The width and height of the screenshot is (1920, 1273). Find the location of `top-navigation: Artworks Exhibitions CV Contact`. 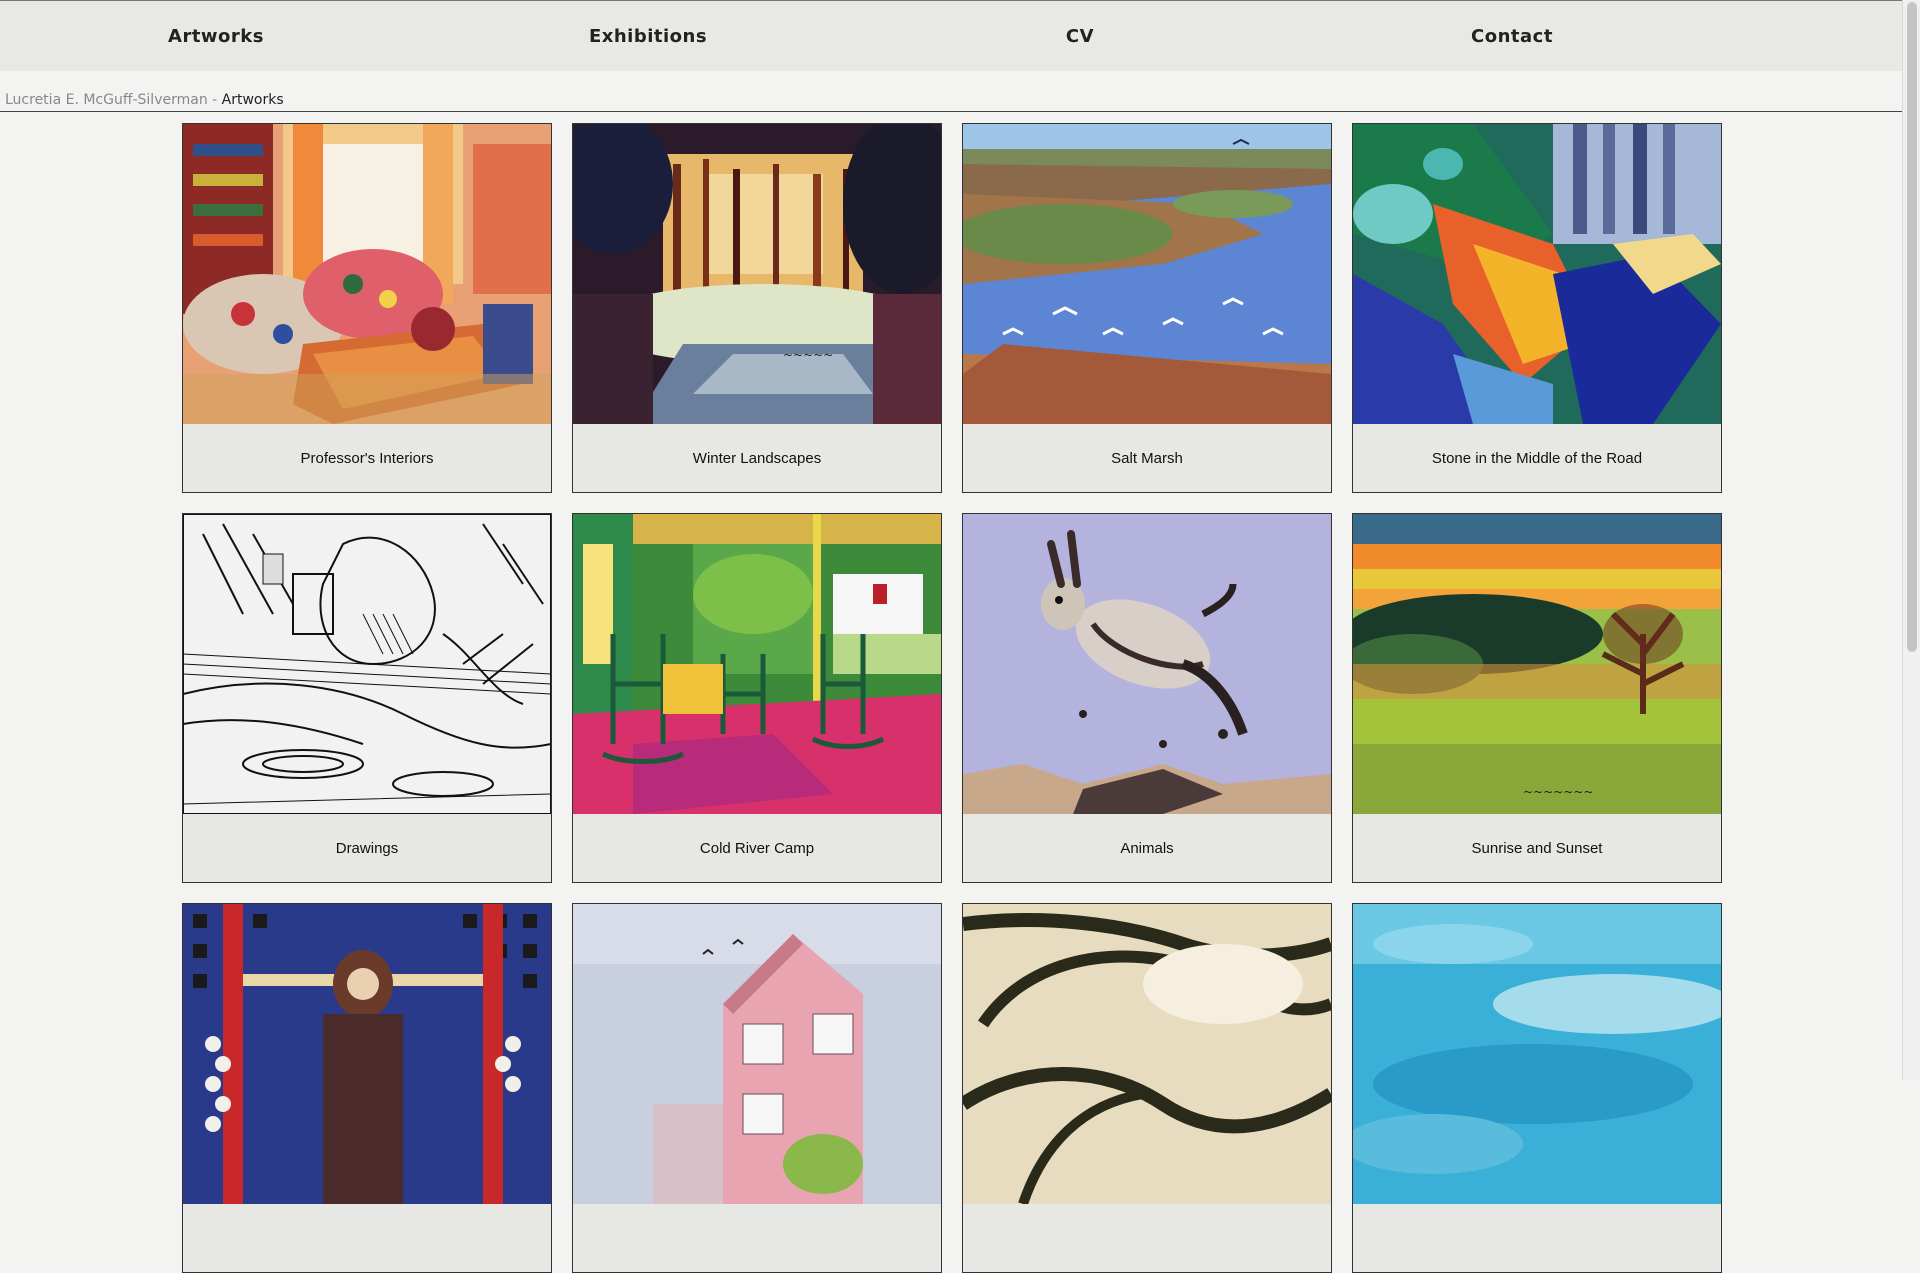

top-navigation: Artworks Exhibitions CV Contact is located at coordinates (951, 35).